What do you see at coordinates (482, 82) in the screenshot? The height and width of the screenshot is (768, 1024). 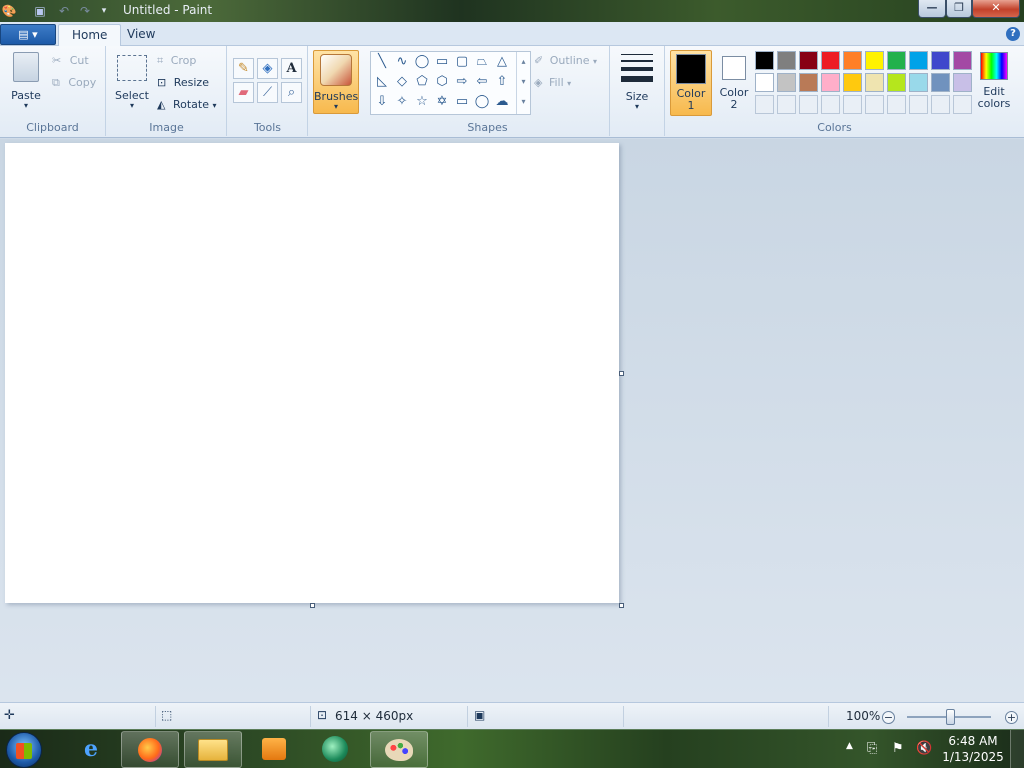 I see `left-arrow-shape-icon: ⇦` at bounding box center [482, 82].